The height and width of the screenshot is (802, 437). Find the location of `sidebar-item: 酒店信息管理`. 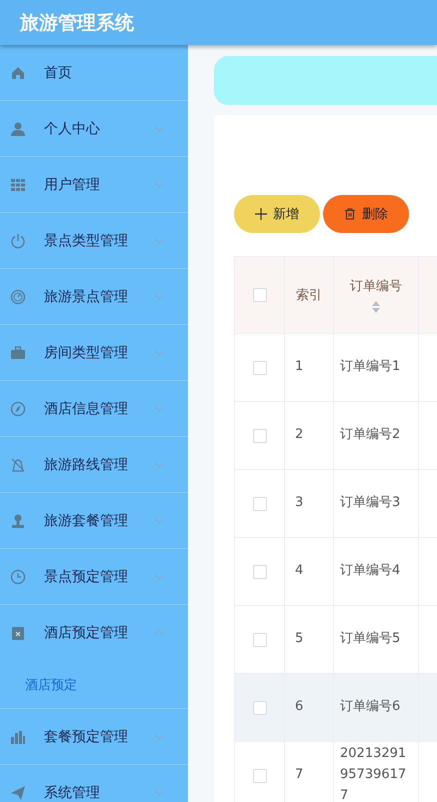

sidebar-item: 酒店信息管理 is located at coordinates (94, 409).